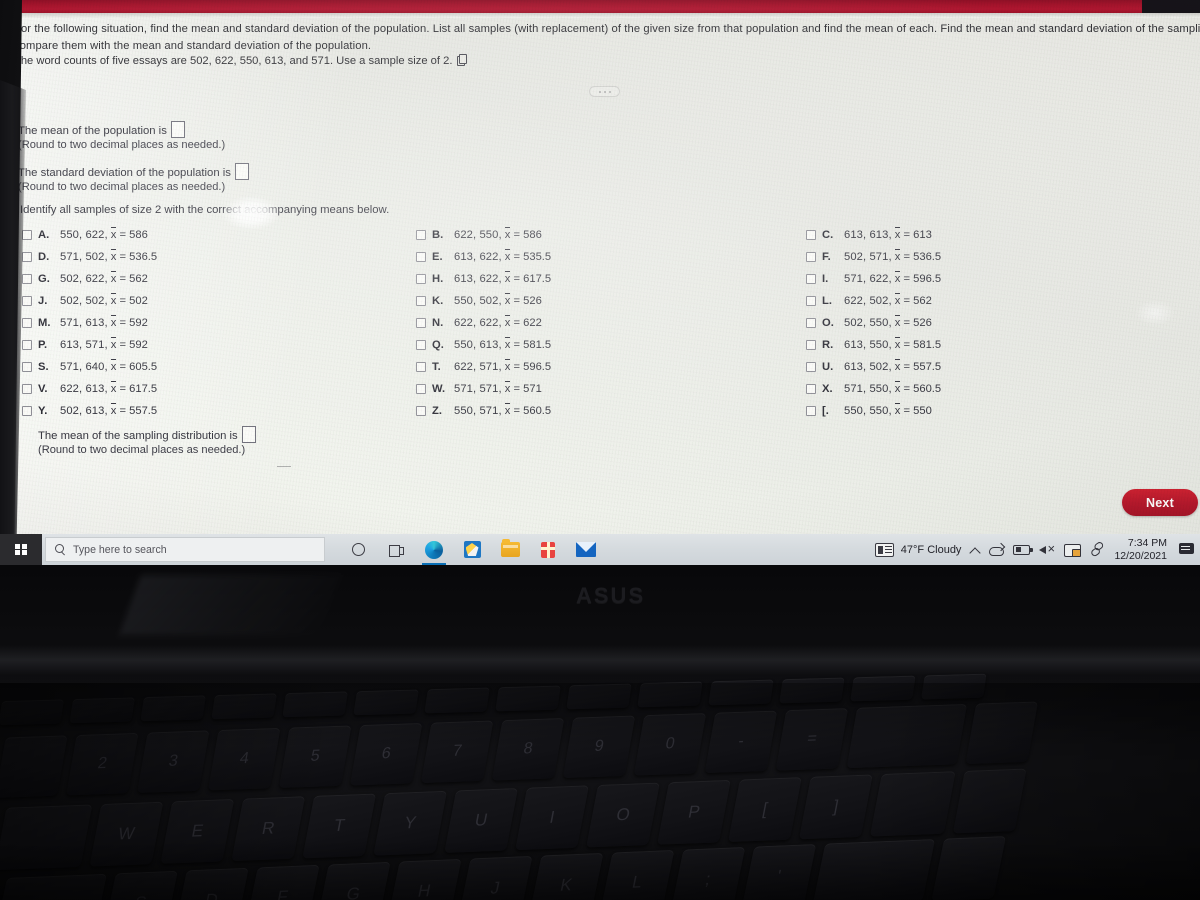  I want to click on key-pageup, so click(989, 801).